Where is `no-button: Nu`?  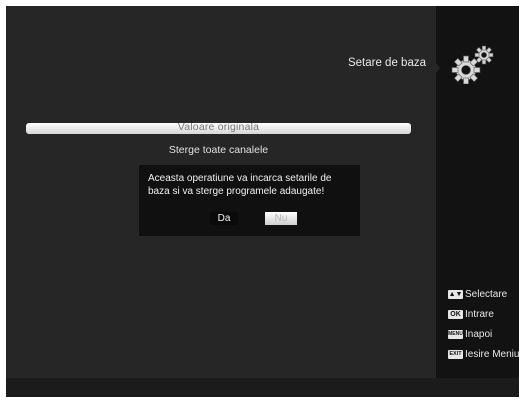
no-button: Nu is located at coordinates (281, 218).